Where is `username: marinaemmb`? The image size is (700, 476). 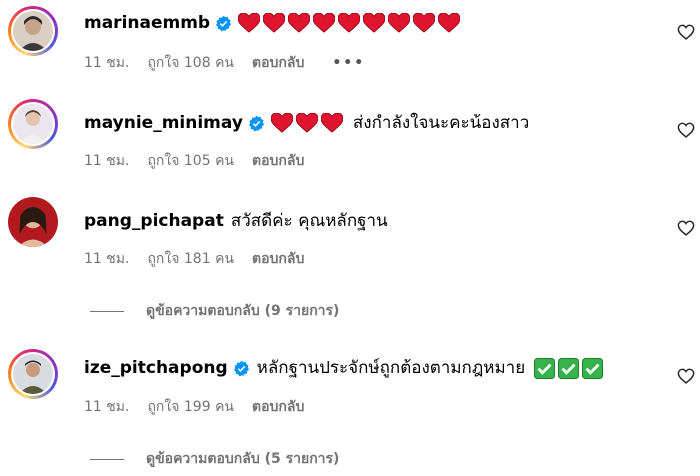 username: marinaemmb is located at coordinates (147, 23).